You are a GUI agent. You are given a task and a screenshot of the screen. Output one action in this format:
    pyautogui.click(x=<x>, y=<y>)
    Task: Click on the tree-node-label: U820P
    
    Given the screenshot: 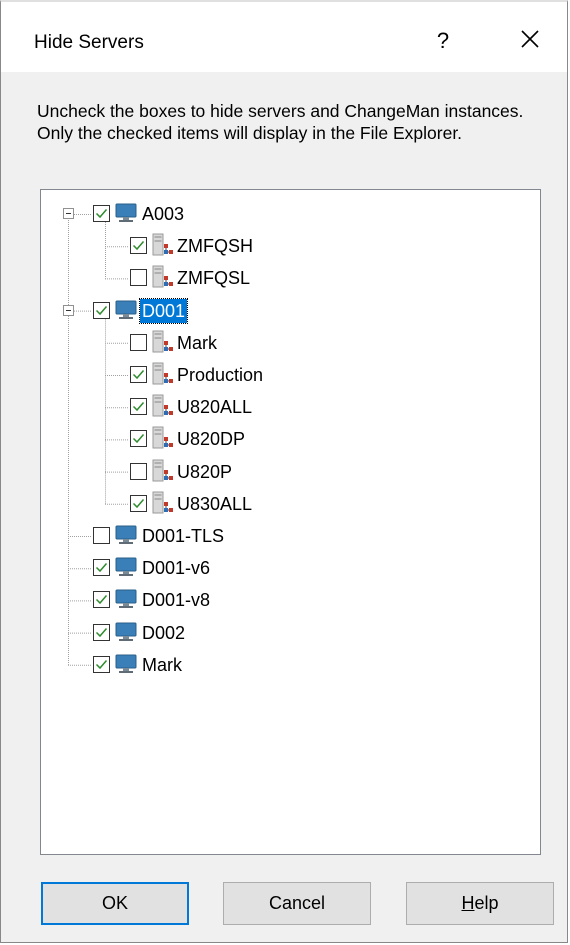 What is the action you would take?
    pyautogui.click(x=204, y=472)
    